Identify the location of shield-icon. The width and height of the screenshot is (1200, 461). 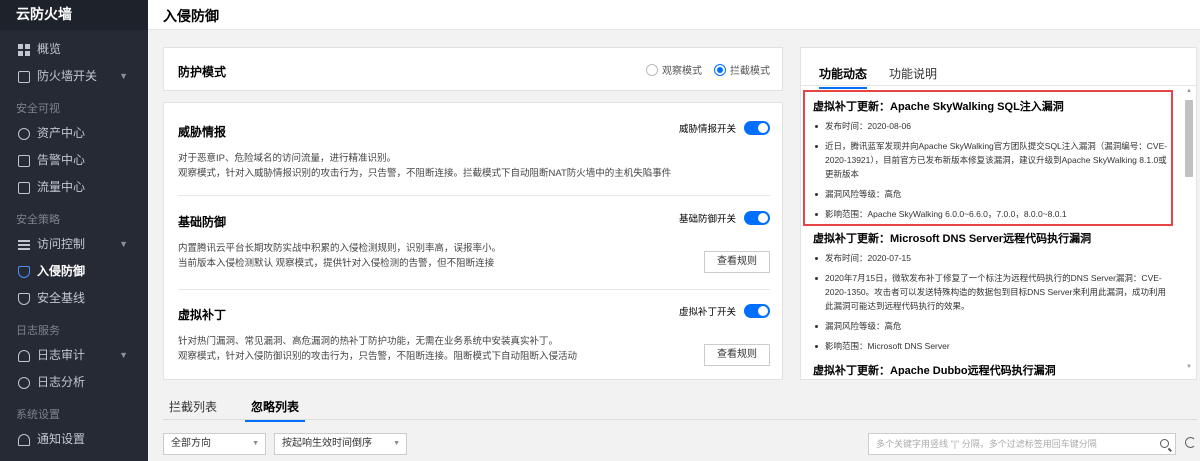
(24, 271).